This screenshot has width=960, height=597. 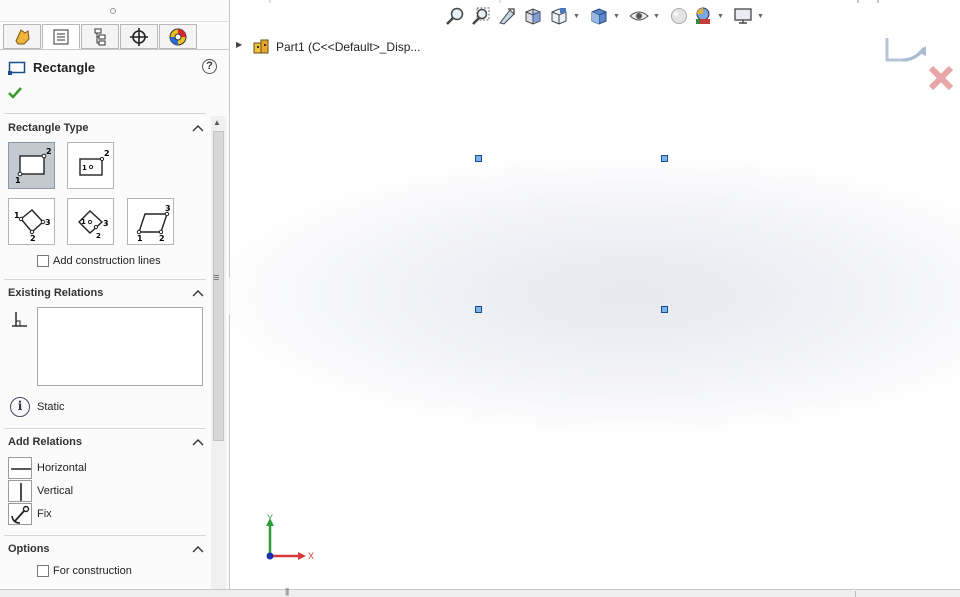 I want to click on section-rectangle-type-header: Rectangle Type, so click(x=108, y=129).